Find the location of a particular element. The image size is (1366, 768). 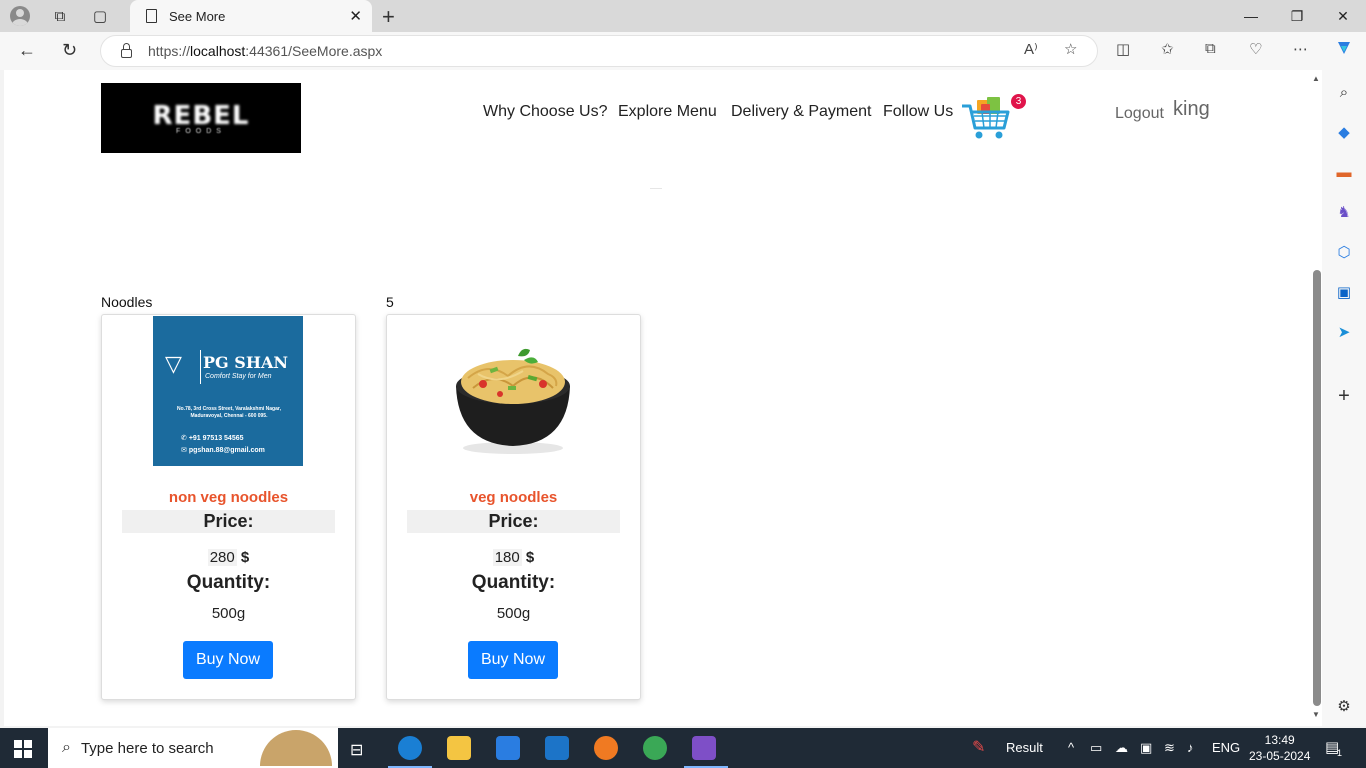

pg-logo-mark: ▽ is located at coordinates (173, 364).